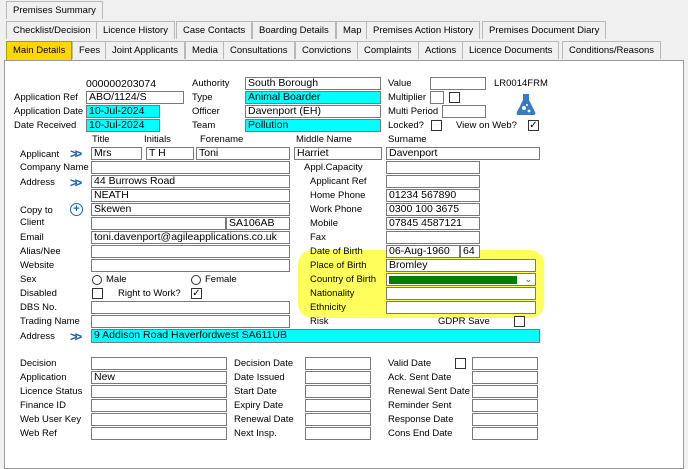  What do you see at coordinates (423, 30) in the screenshot?
I see `tab-premises-action-history: Premises Action History` at bounding box center [423, 30].